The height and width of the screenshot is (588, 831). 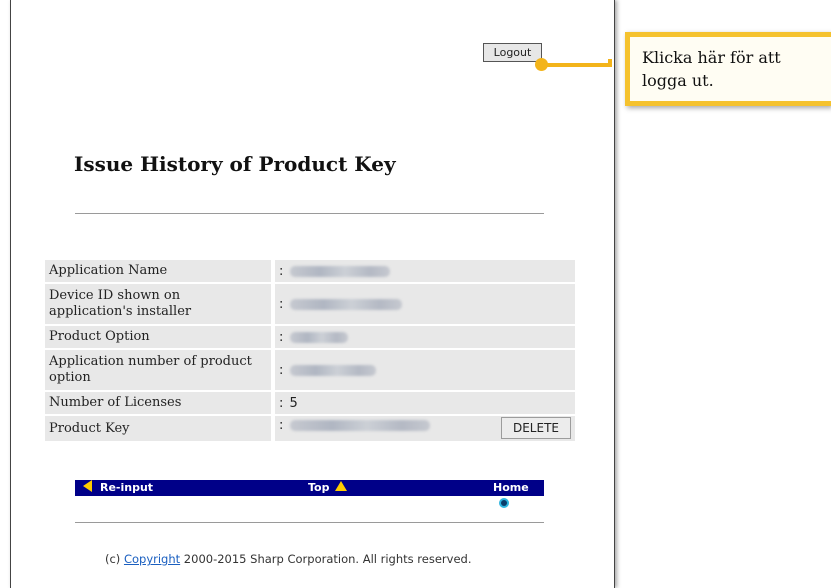 I want to click on row-label: Product Key, so click(x=160, y=428).